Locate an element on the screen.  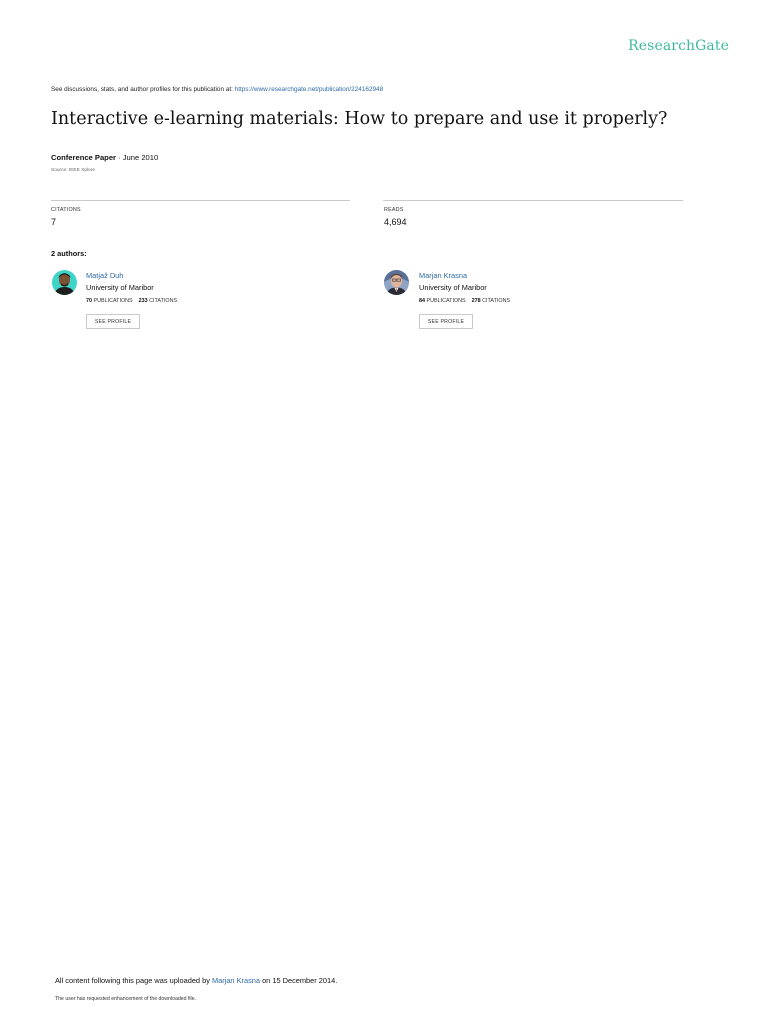
author-publications-count: 70 is located at coordinates (89, 301).